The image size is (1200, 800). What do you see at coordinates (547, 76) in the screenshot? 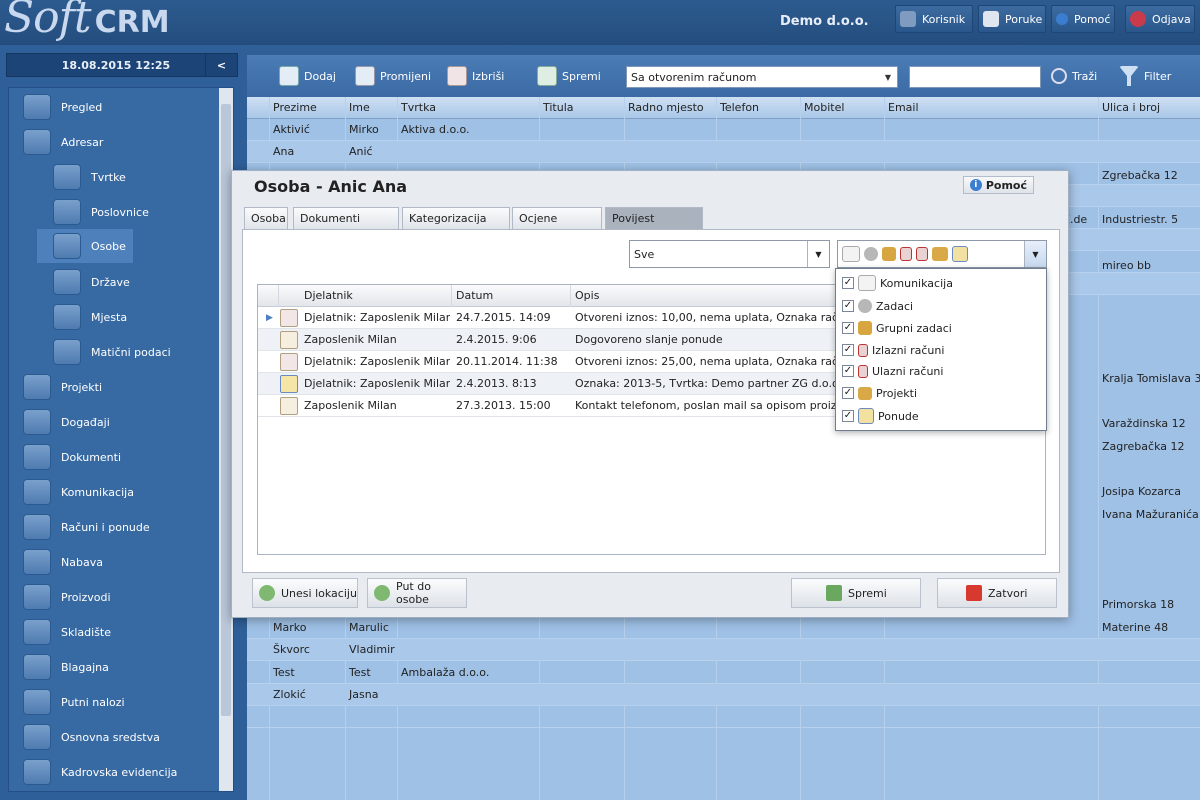
I see `save-icon` at bounding box center [547, 76].